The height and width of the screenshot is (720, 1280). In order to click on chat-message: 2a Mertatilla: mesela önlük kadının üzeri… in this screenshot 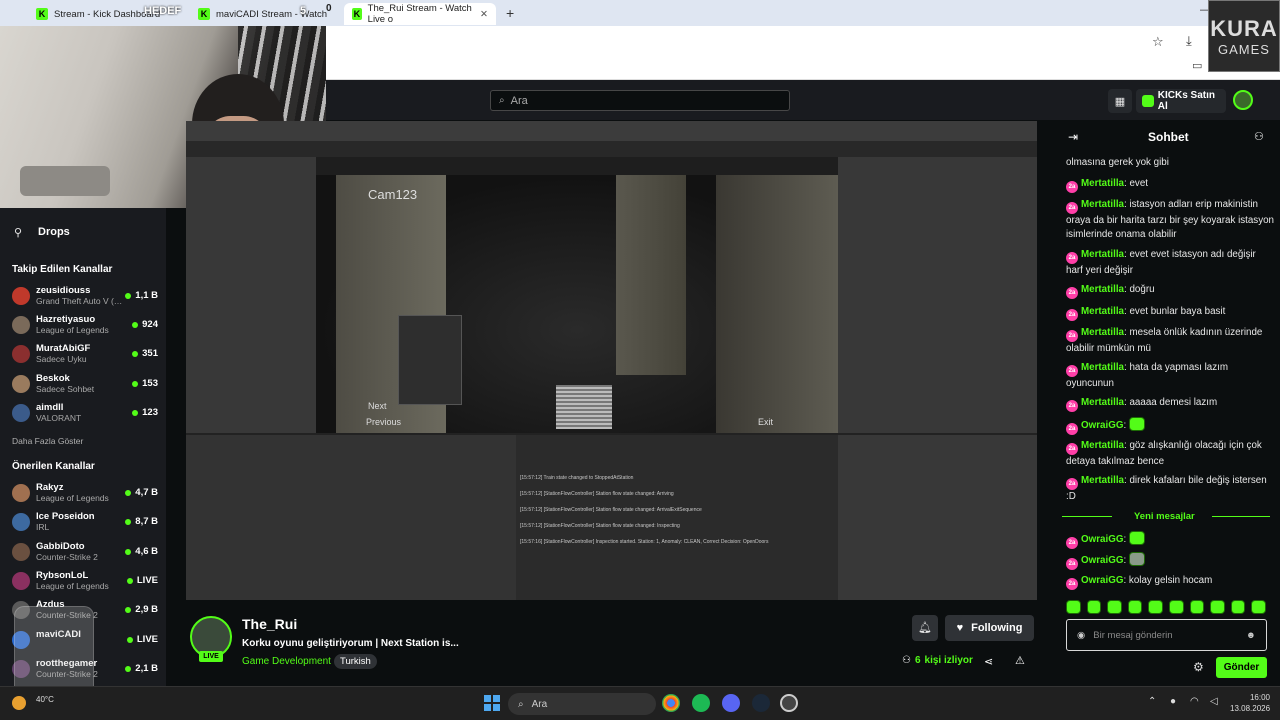, I will do `click(1164, 340)`.